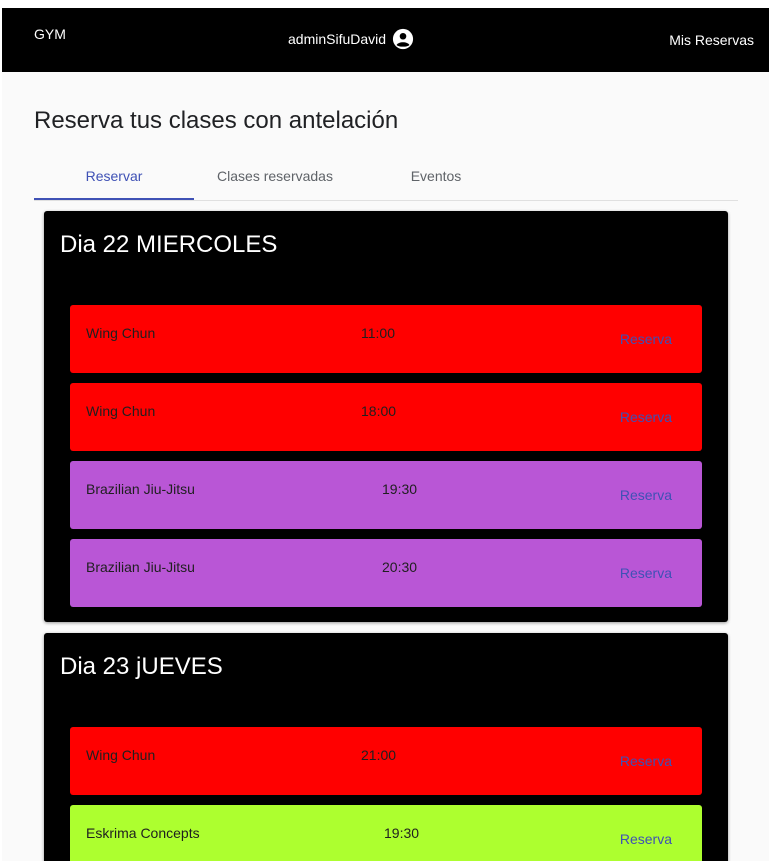  What do you see at coordinates (379, 755) in the screenshot?
I see `class-time: 21:00` at bounding box center [379, 755].